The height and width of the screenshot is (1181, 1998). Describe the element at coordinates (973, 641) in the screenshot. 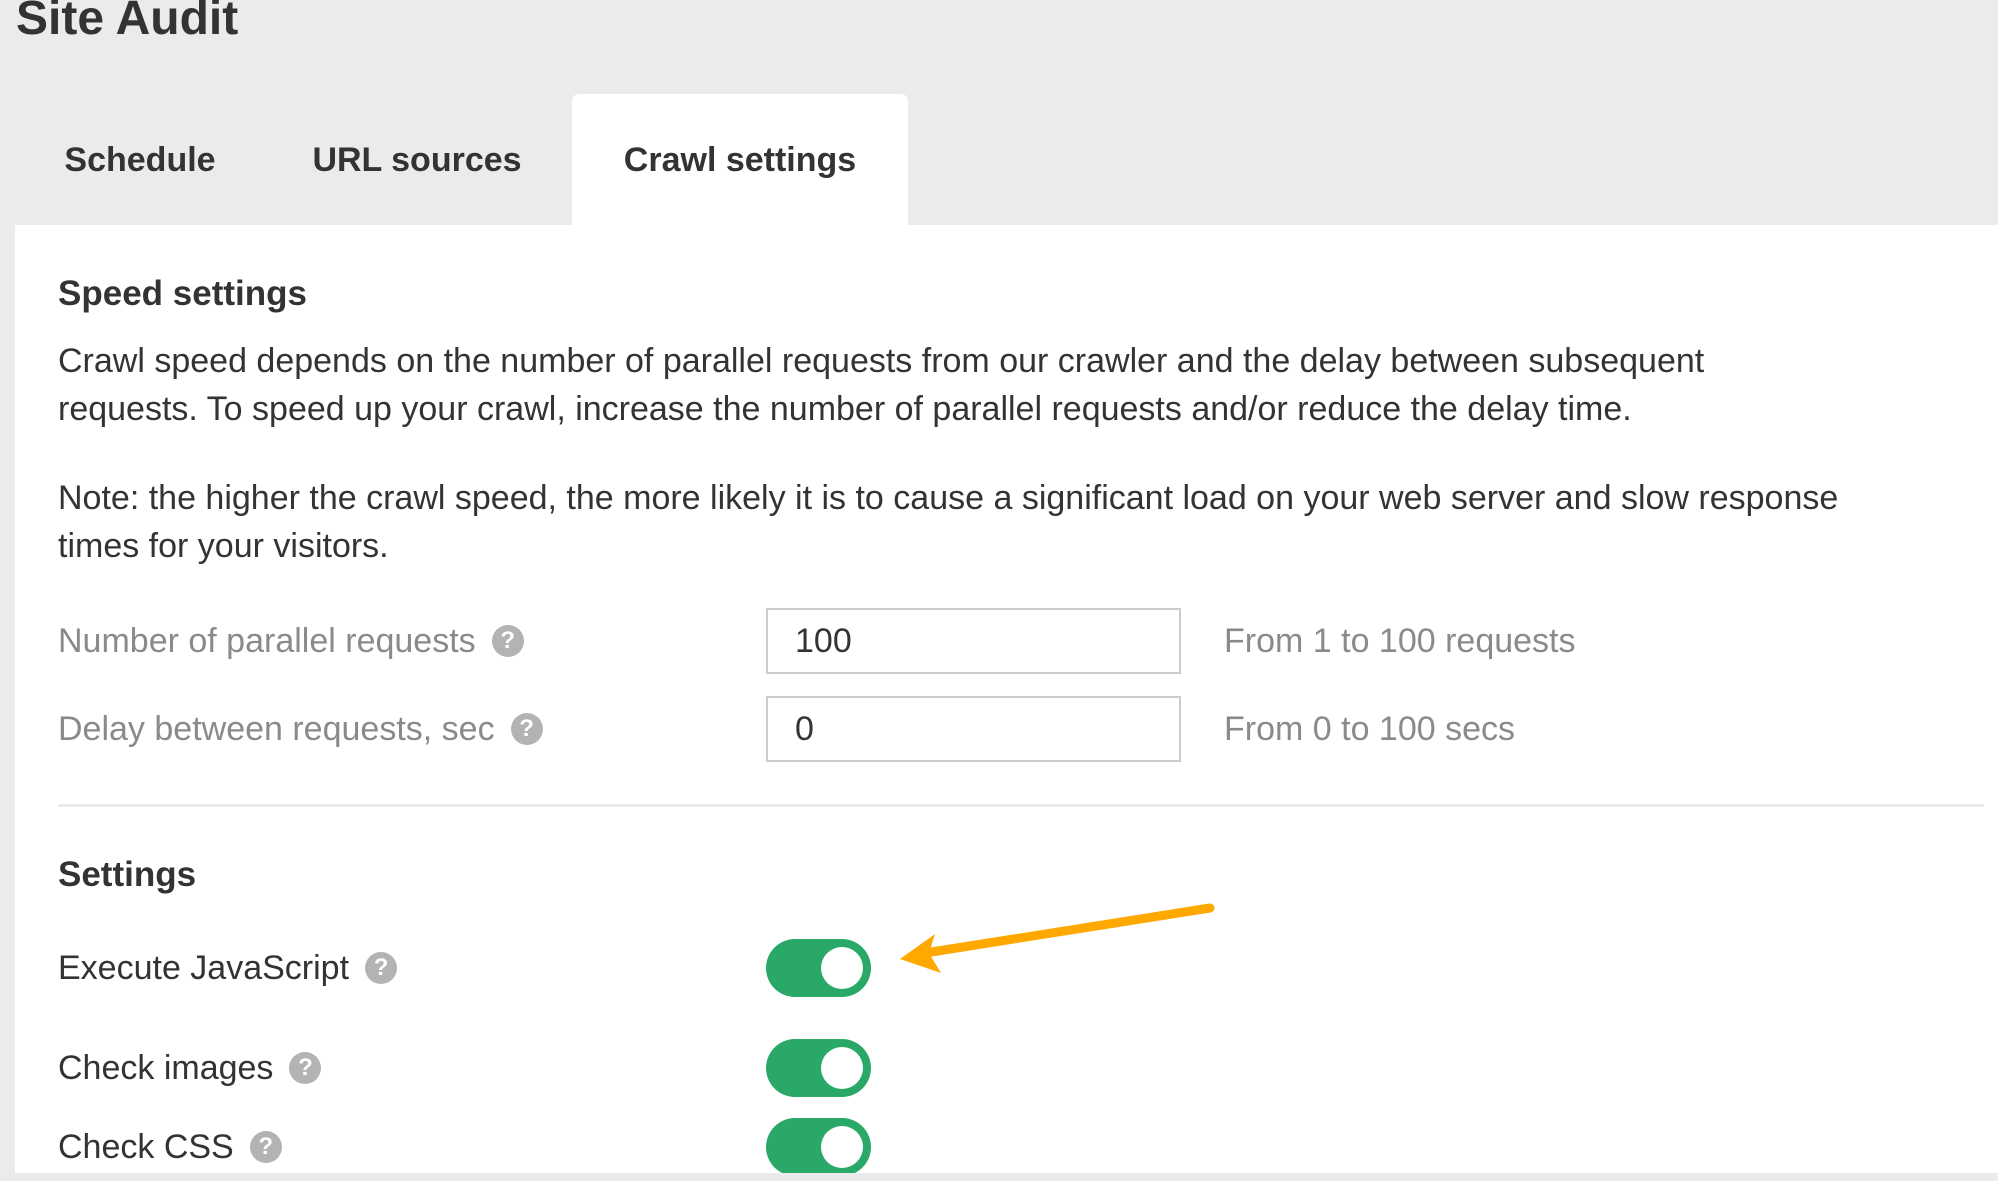

I see `parallel-requests-input` at that location.